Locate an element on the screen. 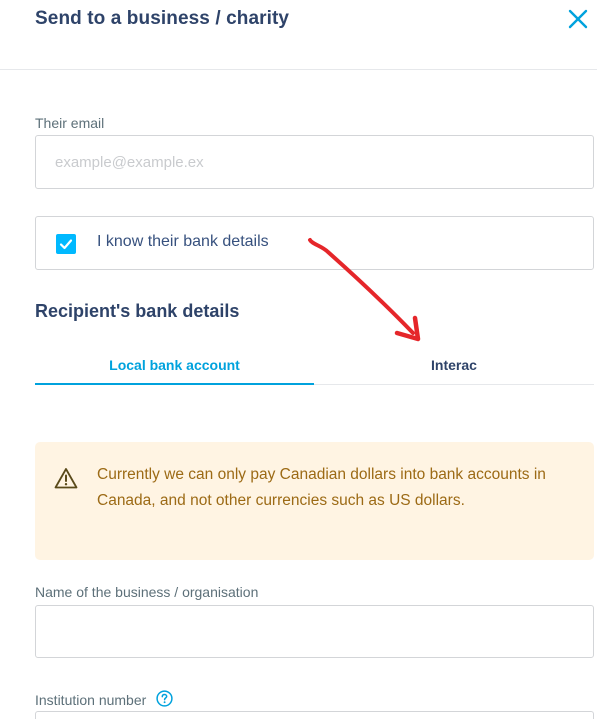 The width and height of the screenshot is (597, 719). bank-details-checkbox-label: I know their bank details is located at coordinates (183, 241).